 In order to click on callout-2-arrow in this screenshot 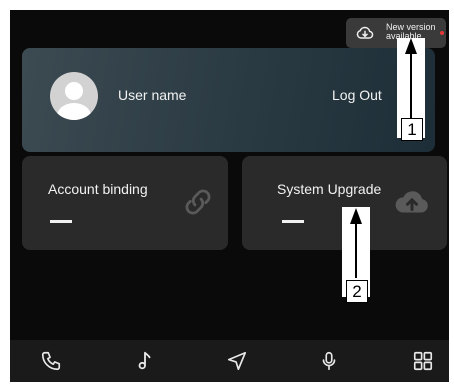, I will do `click(356, 243)`.